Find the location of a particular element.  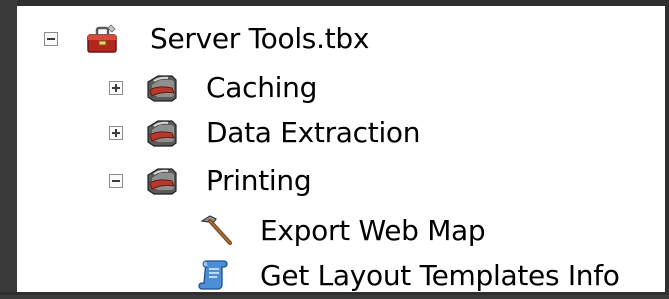

window-frame-right is located at coordinates (667, 147).